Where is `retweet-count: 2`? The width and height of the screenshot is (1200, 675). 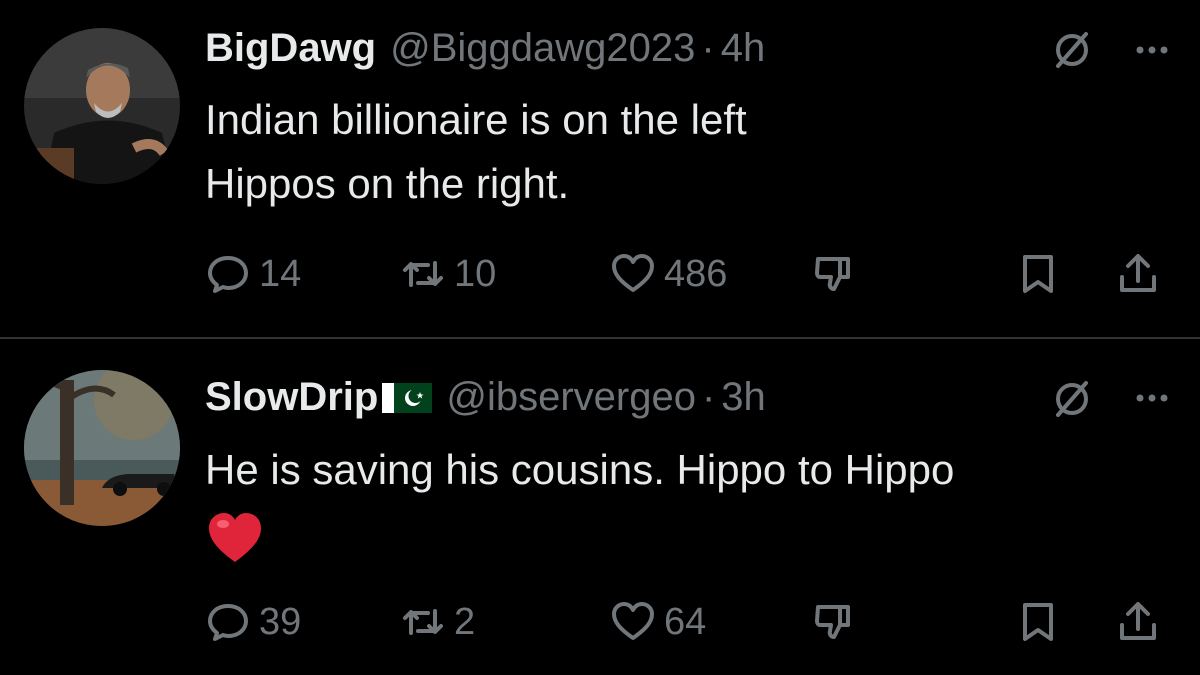 retweet-count: 2 is located at coordinates (465, 621).